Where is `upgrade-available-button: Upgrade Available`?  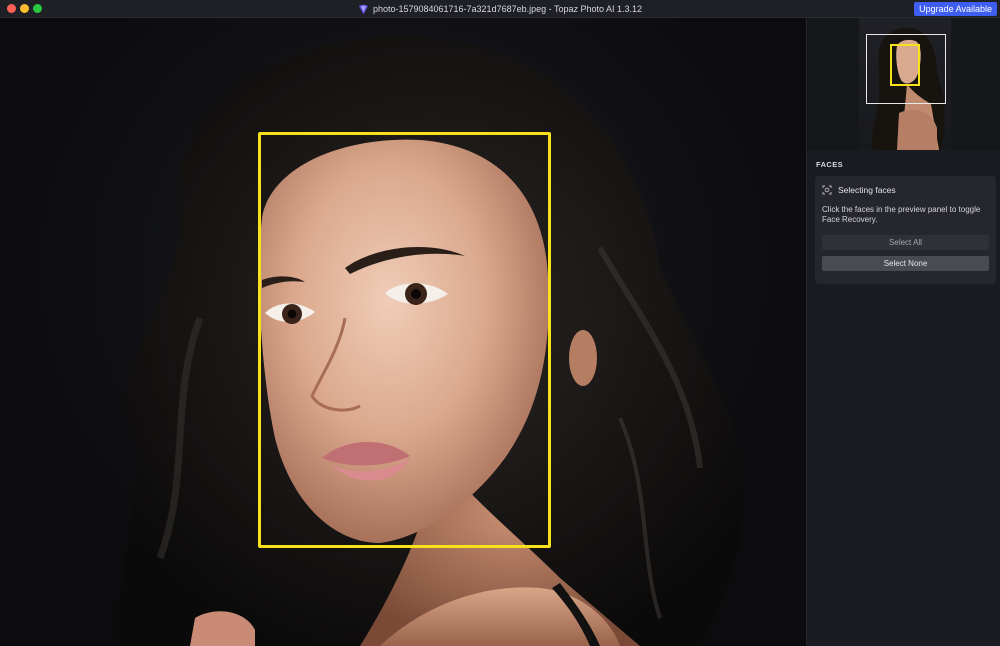
upgrade-available-button: Upgrade Available is located at coordinates (955, 9).